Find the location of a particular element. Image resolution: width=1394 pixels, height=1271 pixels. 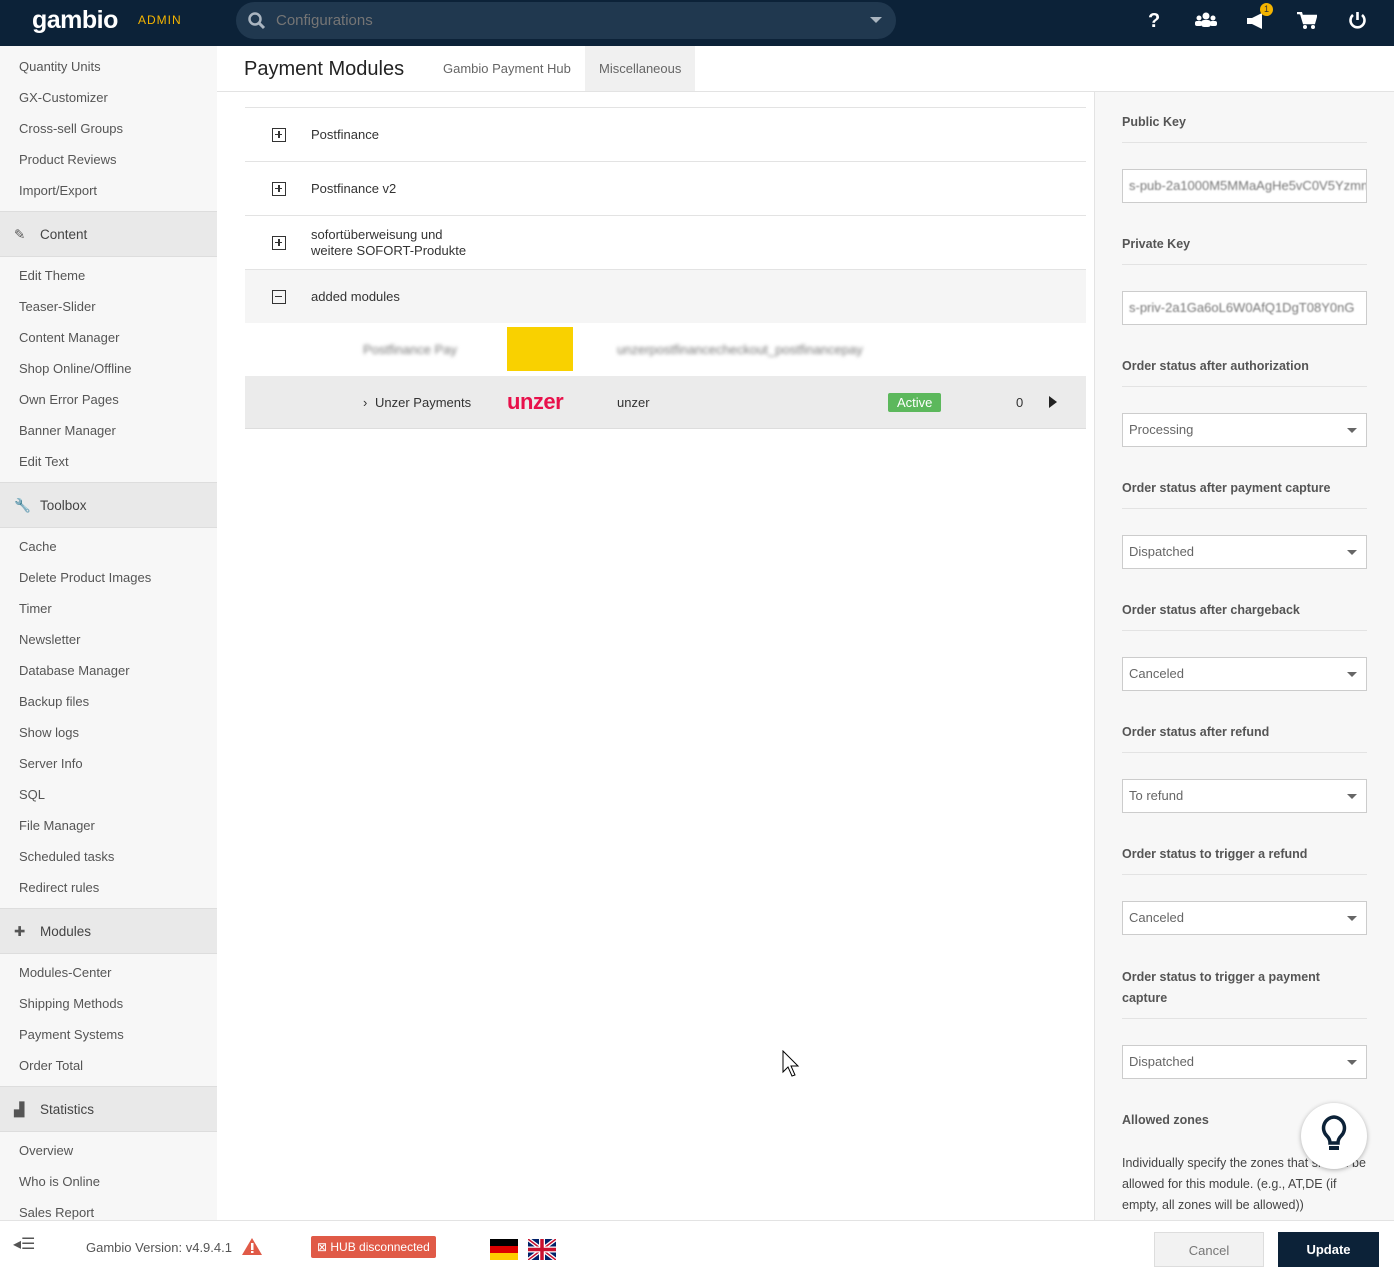

field-label: Order status after payment capture is located at coordinates (1244, 493).